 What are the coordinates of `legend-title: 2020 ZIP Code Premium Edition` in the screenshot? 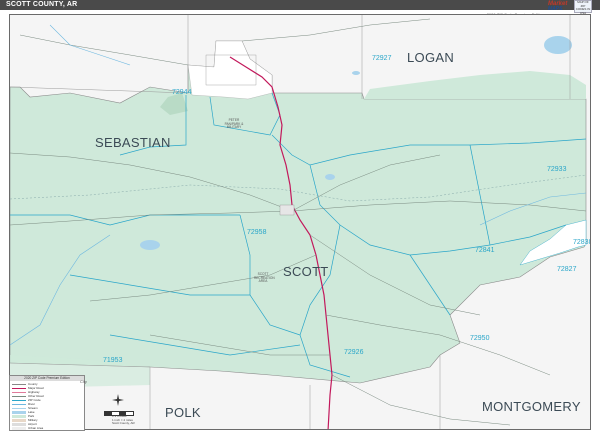 It's located at (47, 378).